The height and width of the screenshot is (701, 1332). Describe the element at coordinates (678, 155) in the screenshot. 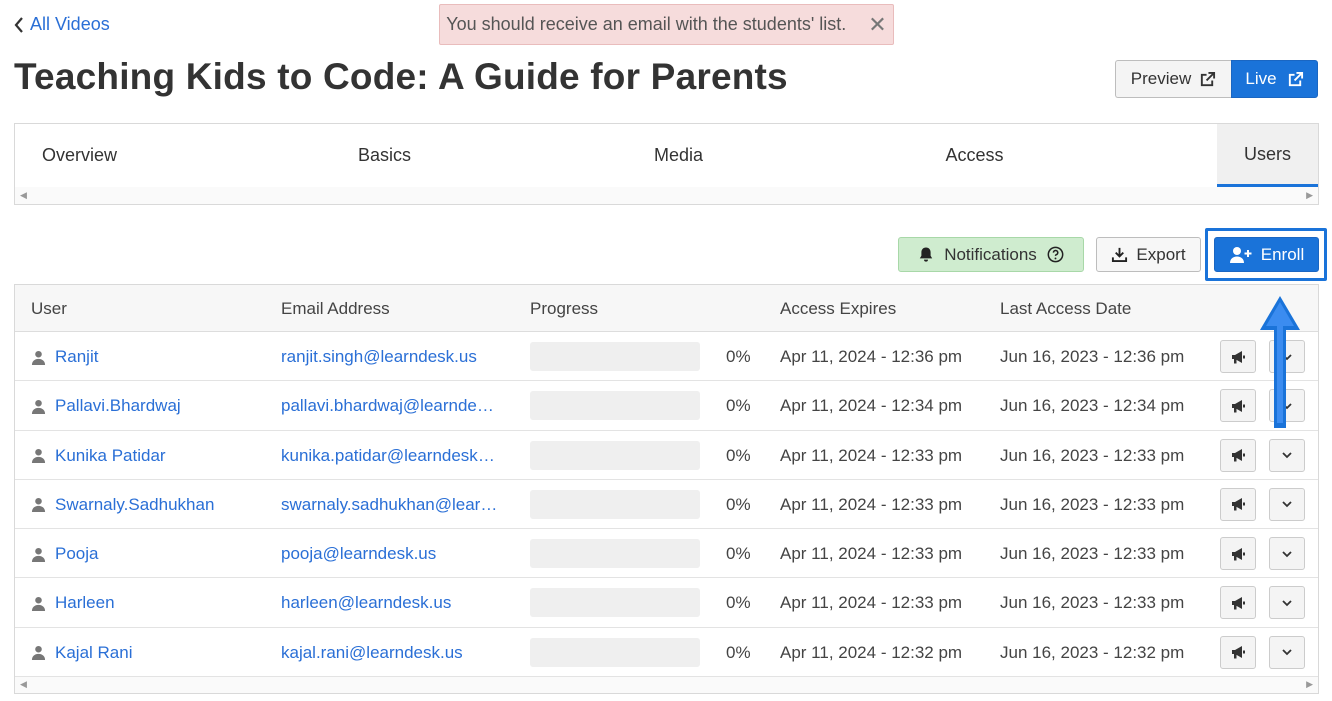

I see `tab-media: Media` at that location.